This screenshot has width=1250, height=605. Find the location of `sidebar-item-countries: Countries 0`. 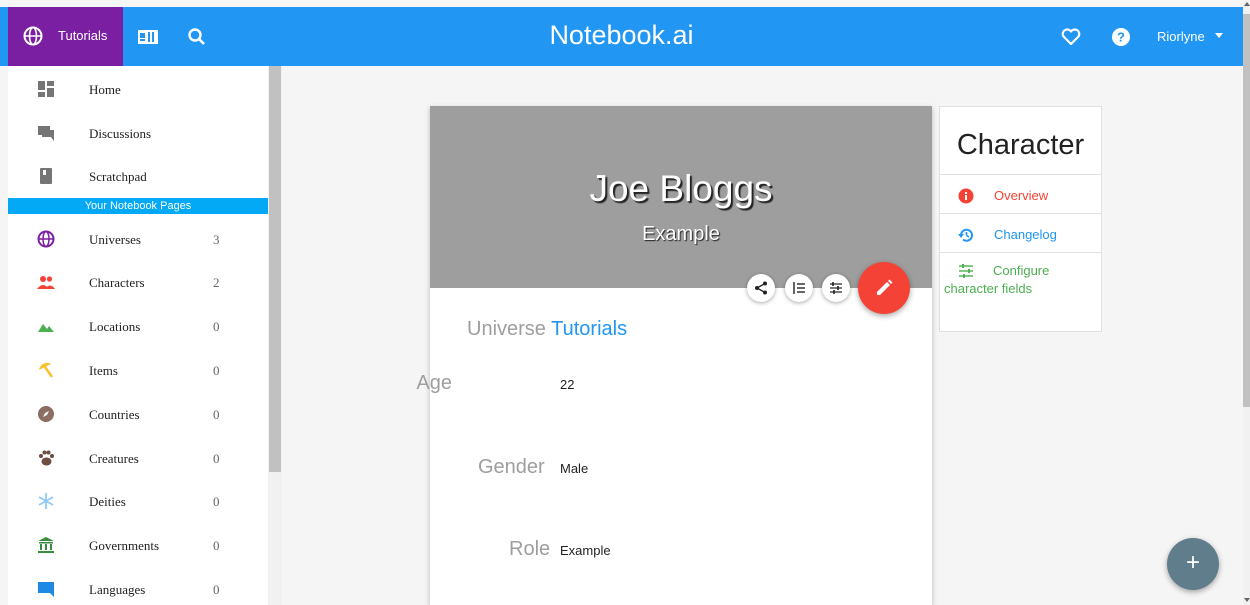

sidebar-item-countries: Countries 0 is located at coordinates (138, 413).